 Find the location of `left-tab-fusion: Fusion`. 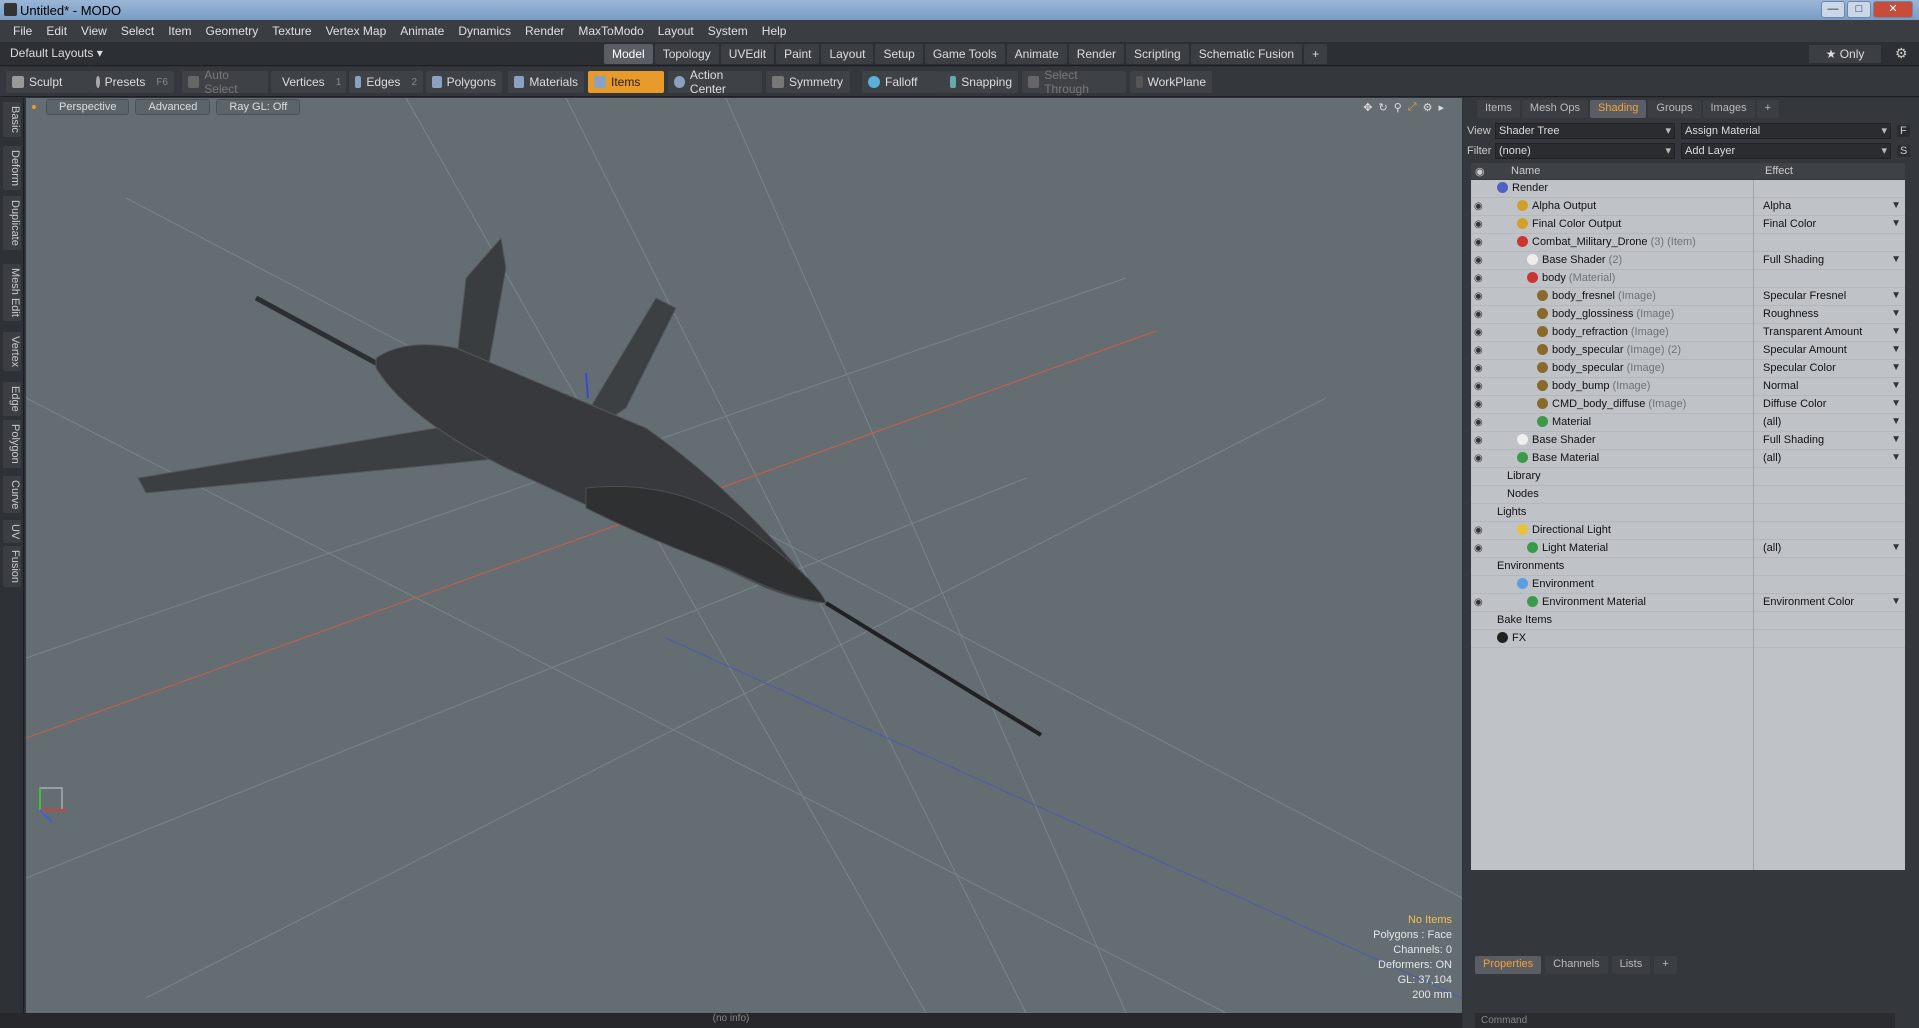

left-tab-fusion: Fusion is located at coordinates (12, 567).